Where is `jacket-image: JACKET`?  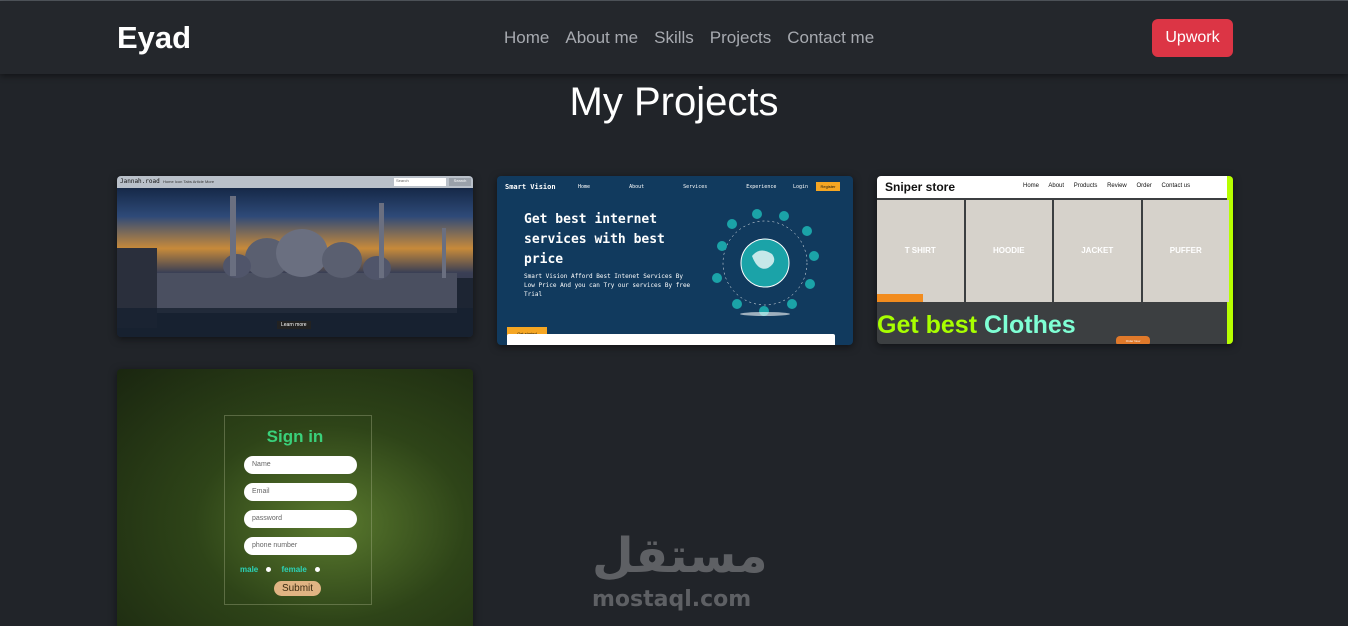 jacket-image: JACKET is located at coordinates (1097, 251).